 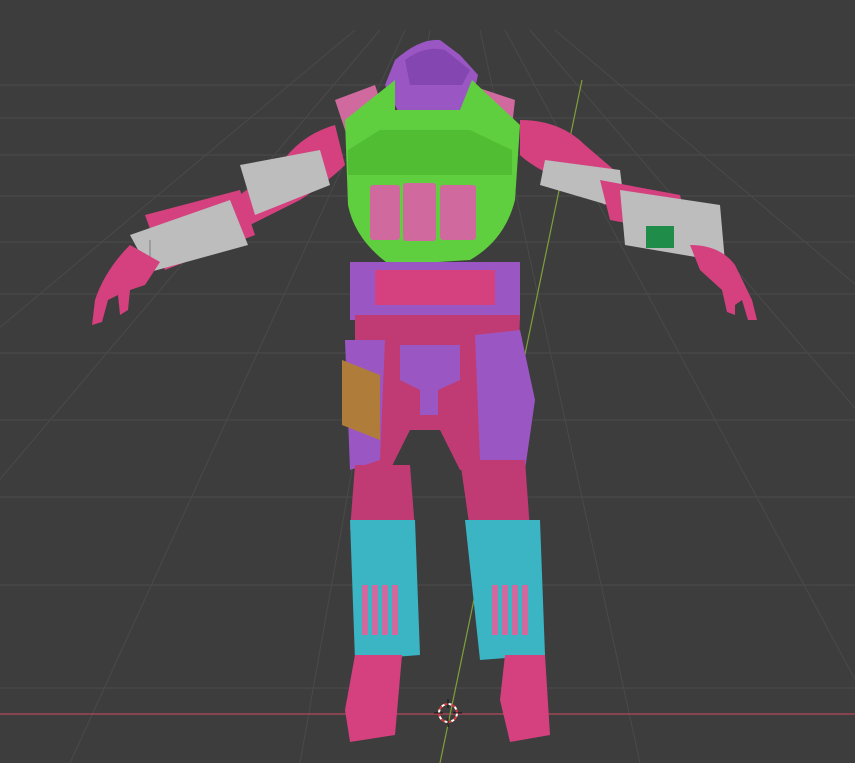 What do you see at coordinates (385, 590) in the screenshot?
I see `left-shin-guard` at bounding box center [385, 590].